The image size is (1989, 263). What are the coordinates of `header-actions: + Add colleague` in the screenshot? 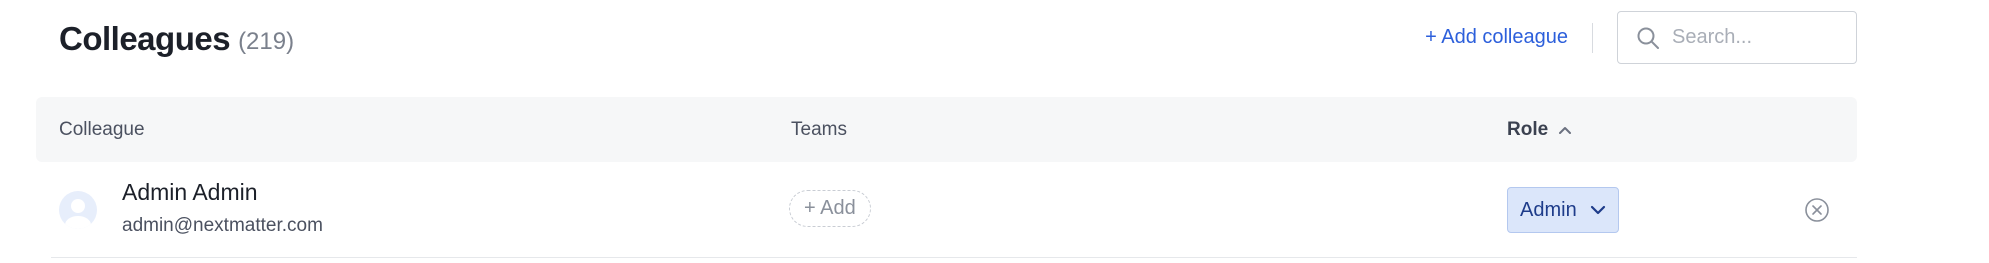 It's located at (1641, 37).